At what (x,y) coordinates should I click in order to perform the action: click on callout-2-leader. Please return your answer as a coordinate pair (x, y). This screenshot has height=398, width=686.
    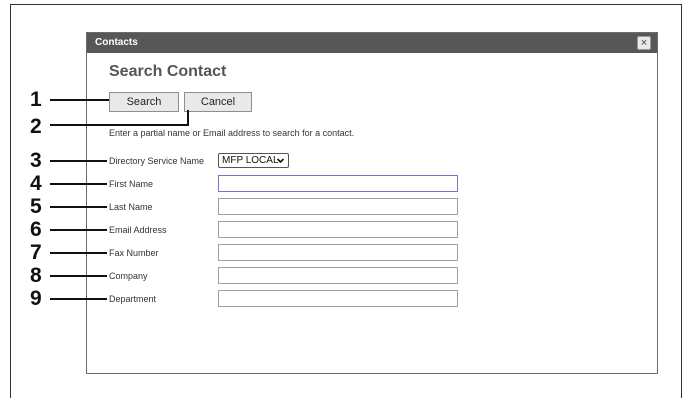
    Looking at the image, I should click on (119, 125).